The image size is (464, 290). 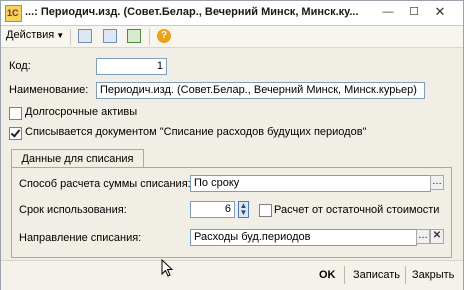 I want to click on maximize-icon: ☐, so click(x=414, y=12).